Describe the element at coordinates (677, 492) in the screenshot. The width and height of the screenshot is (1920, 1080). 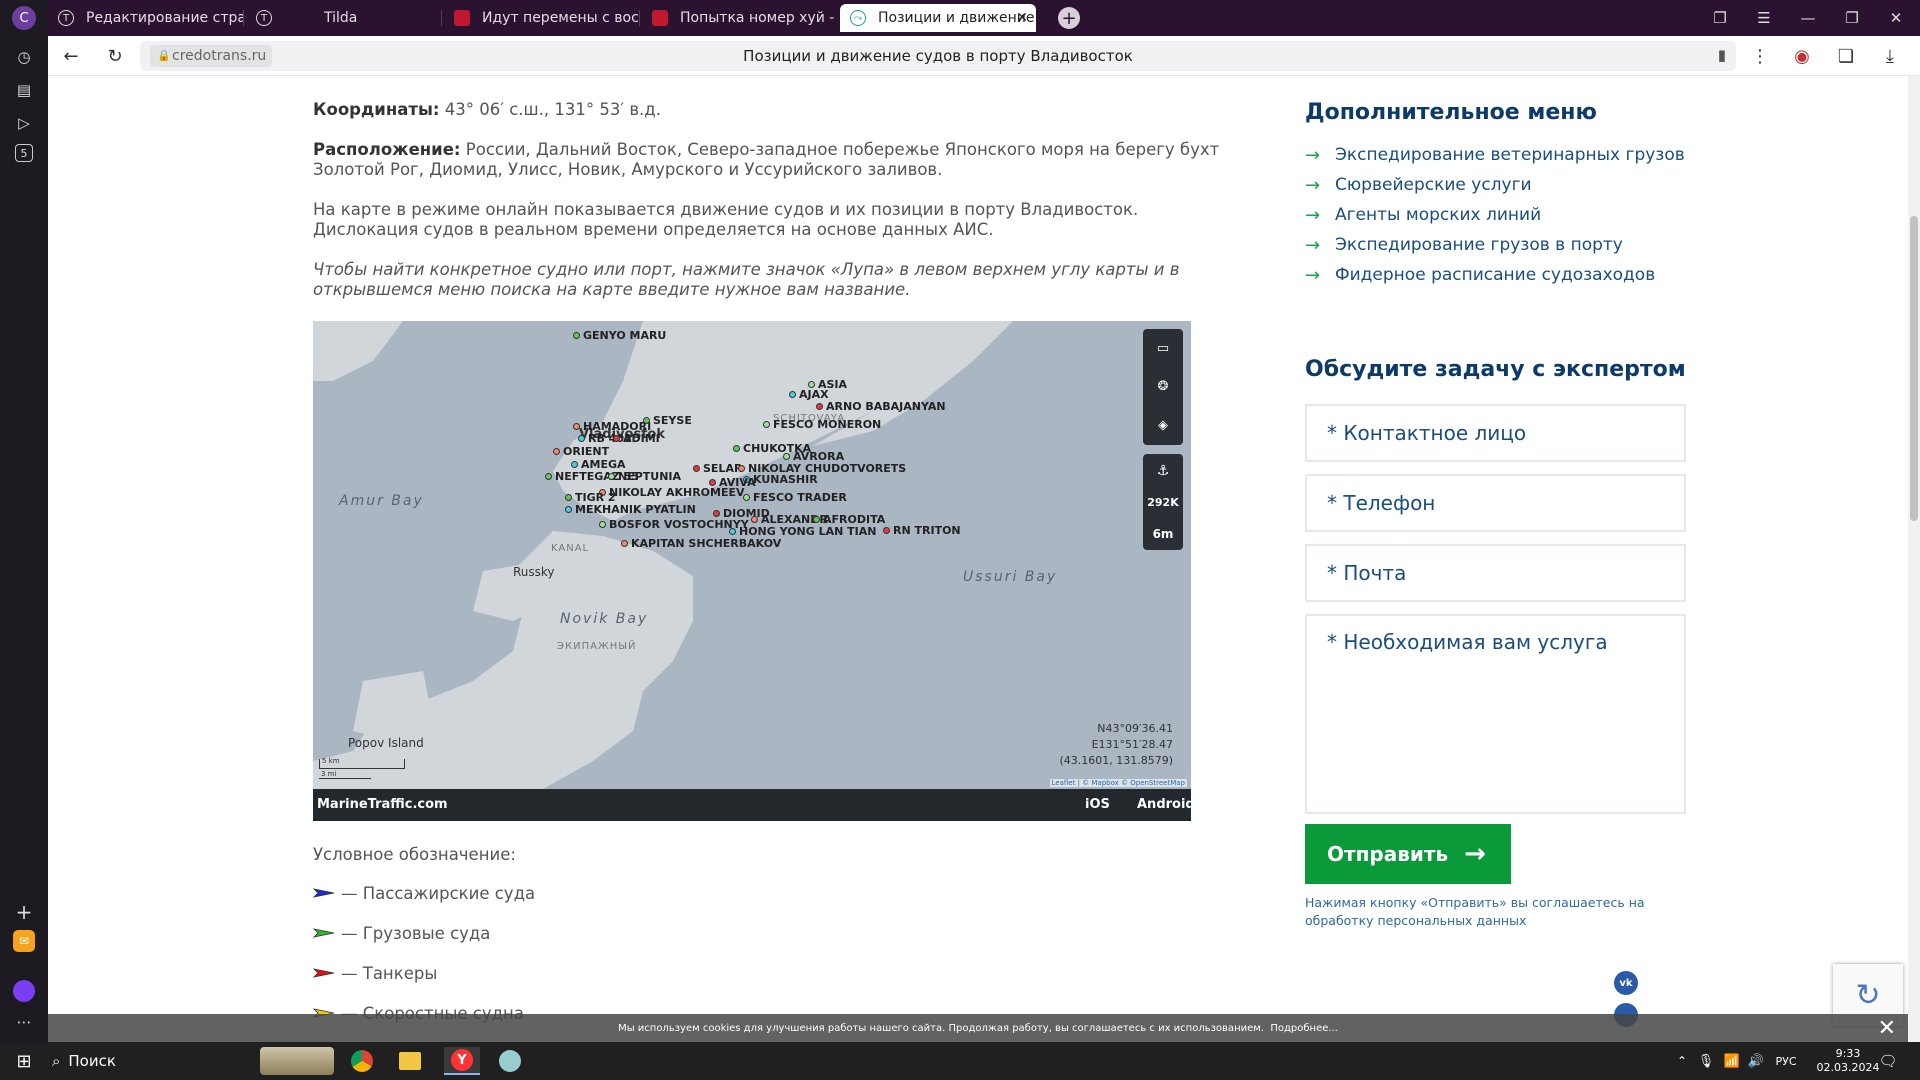
I see `vessel-label: NIKOLAY AKHROMEEV` at that location.